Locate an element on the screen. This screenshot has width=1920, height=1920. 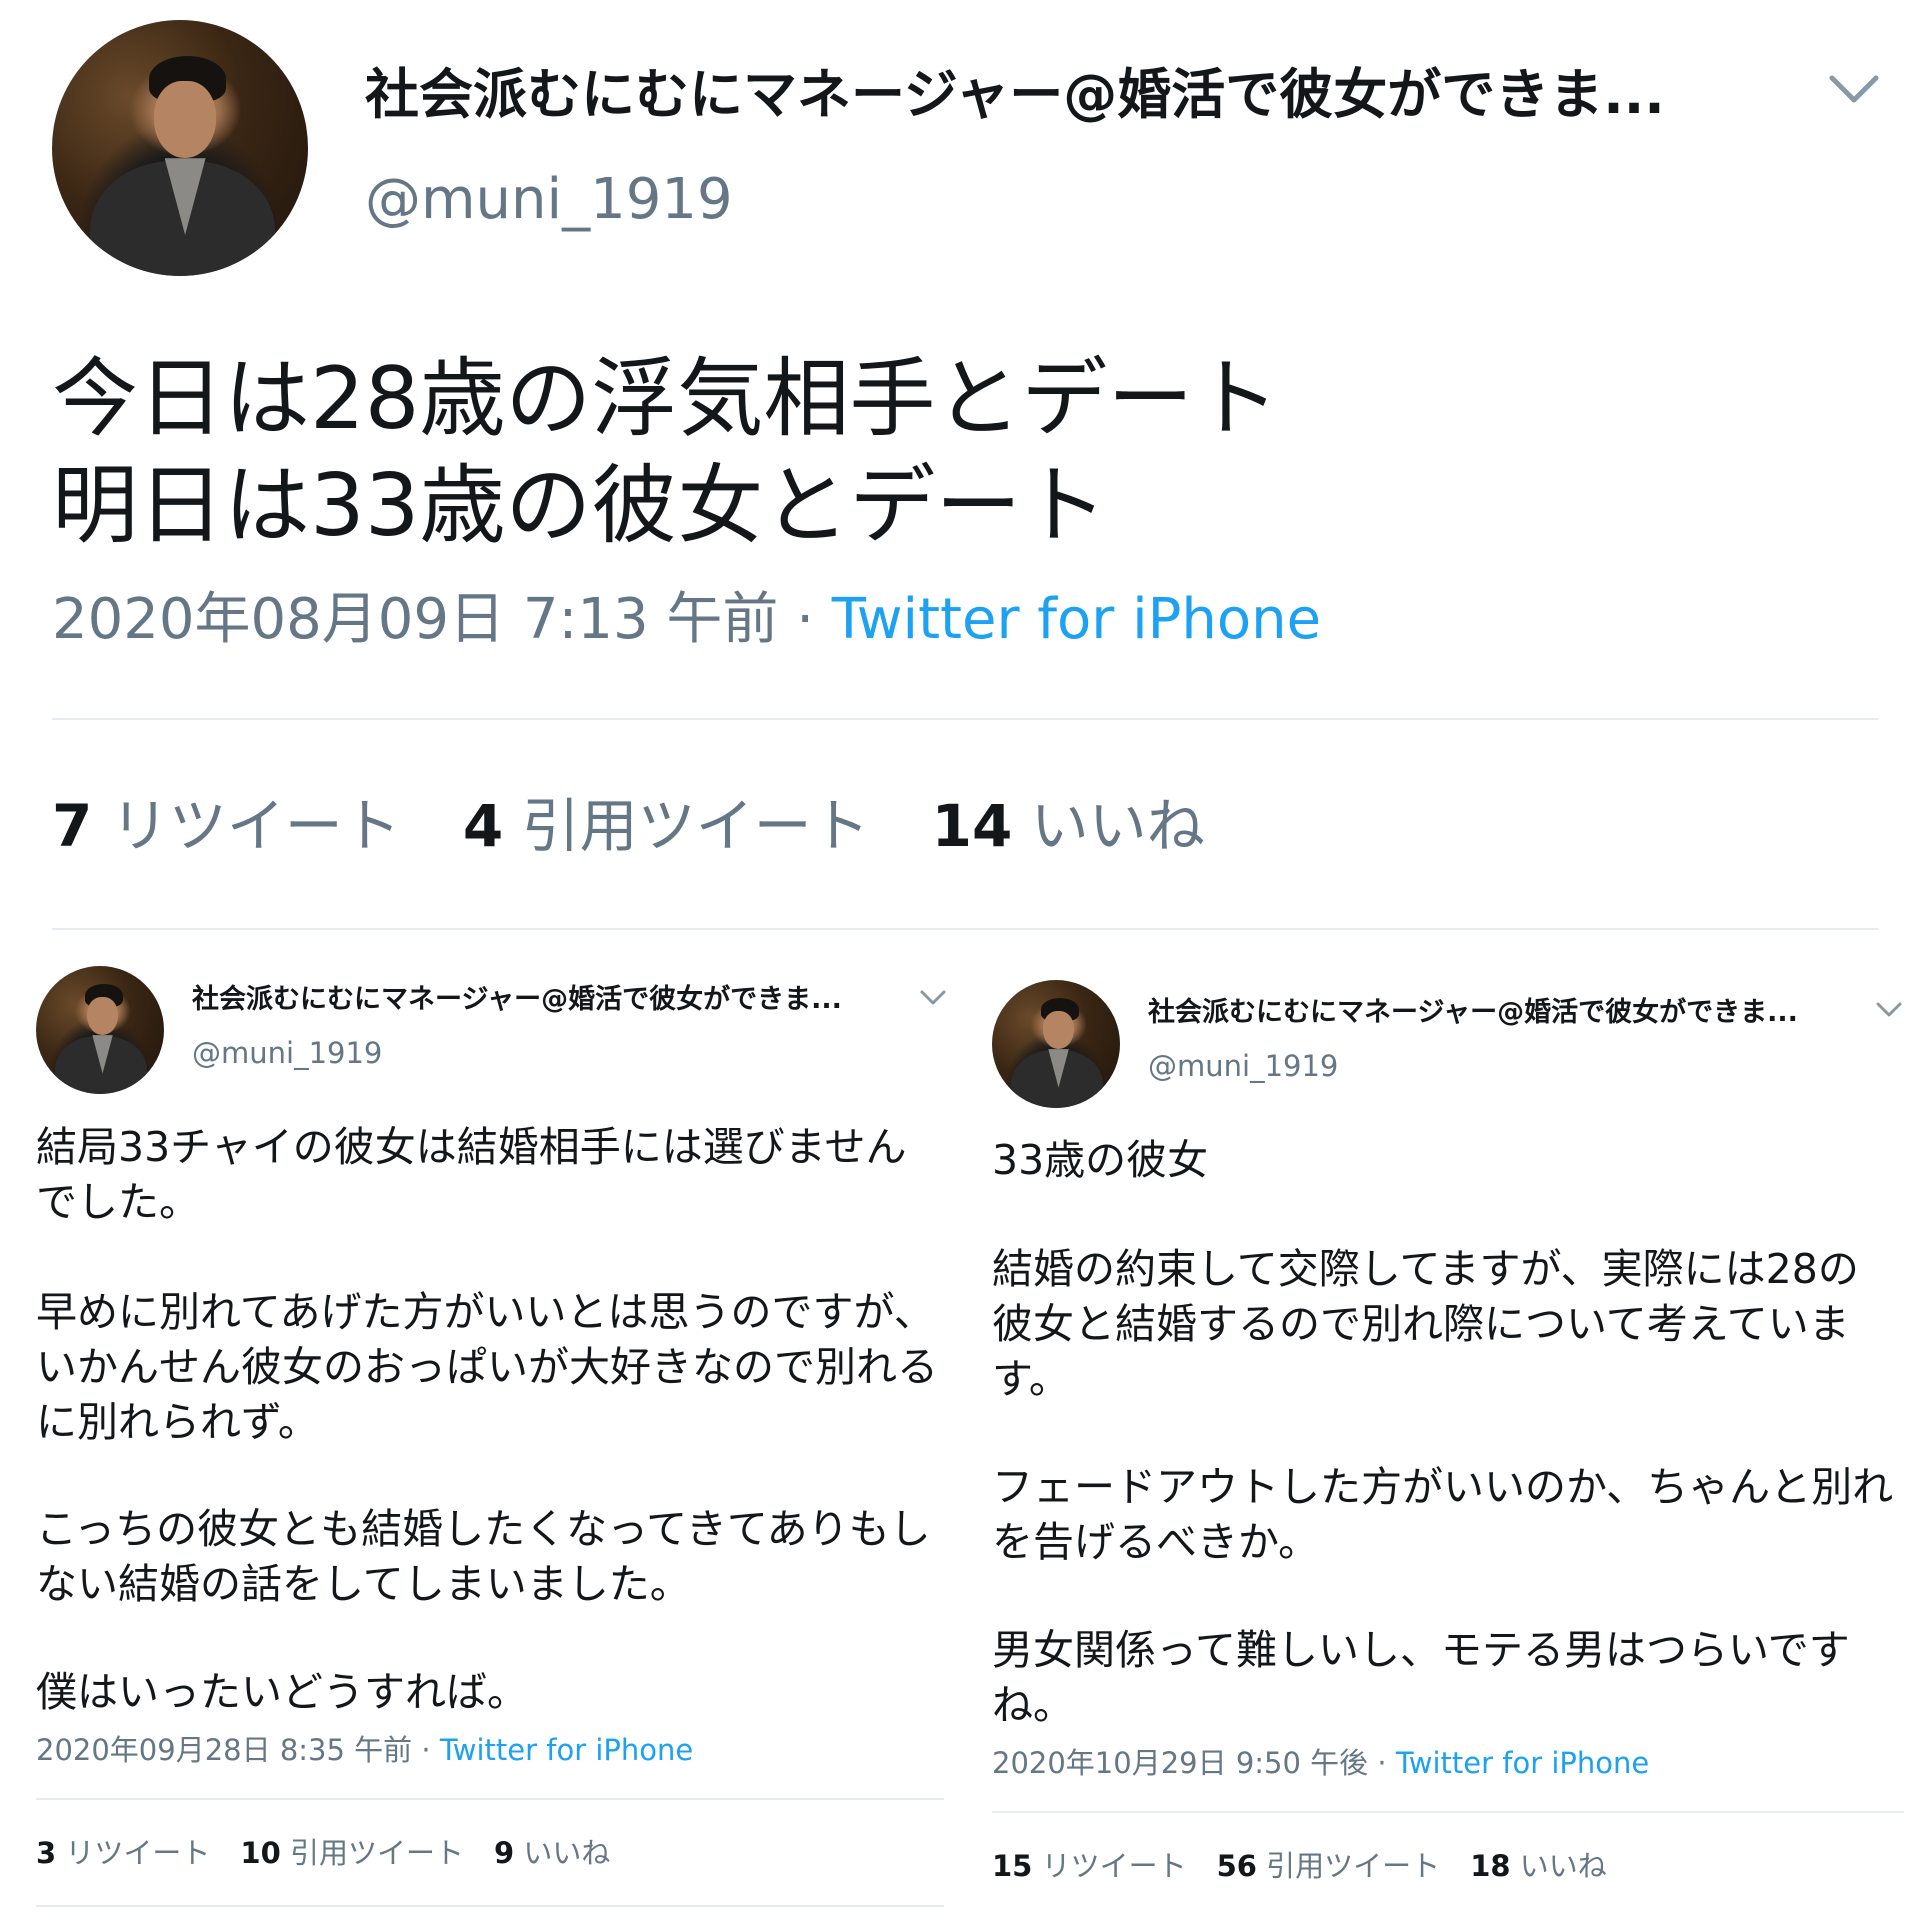
tweet-meta: 2020年10月29日 9:50 午後 · Twitter for iPhone is located at coordinates (1320, 1763).